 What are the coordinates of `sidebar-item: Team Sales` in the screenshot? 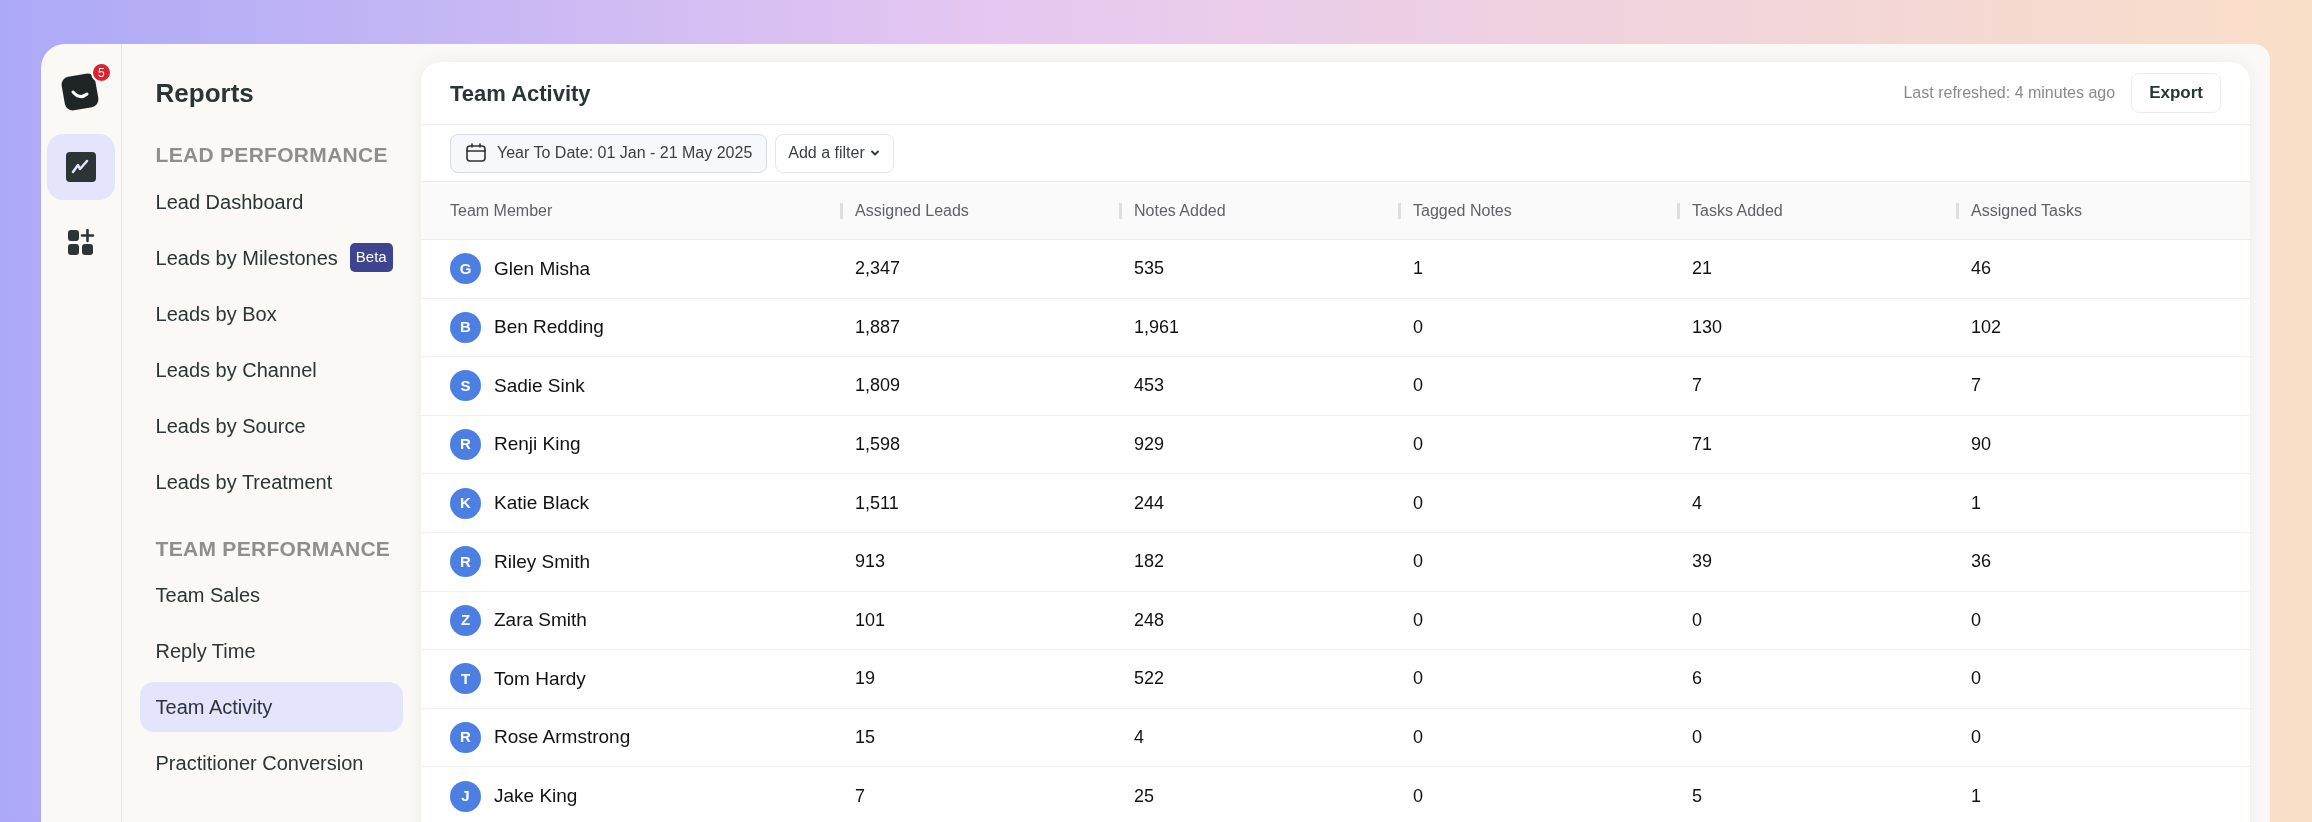 It's located at (271, 595).